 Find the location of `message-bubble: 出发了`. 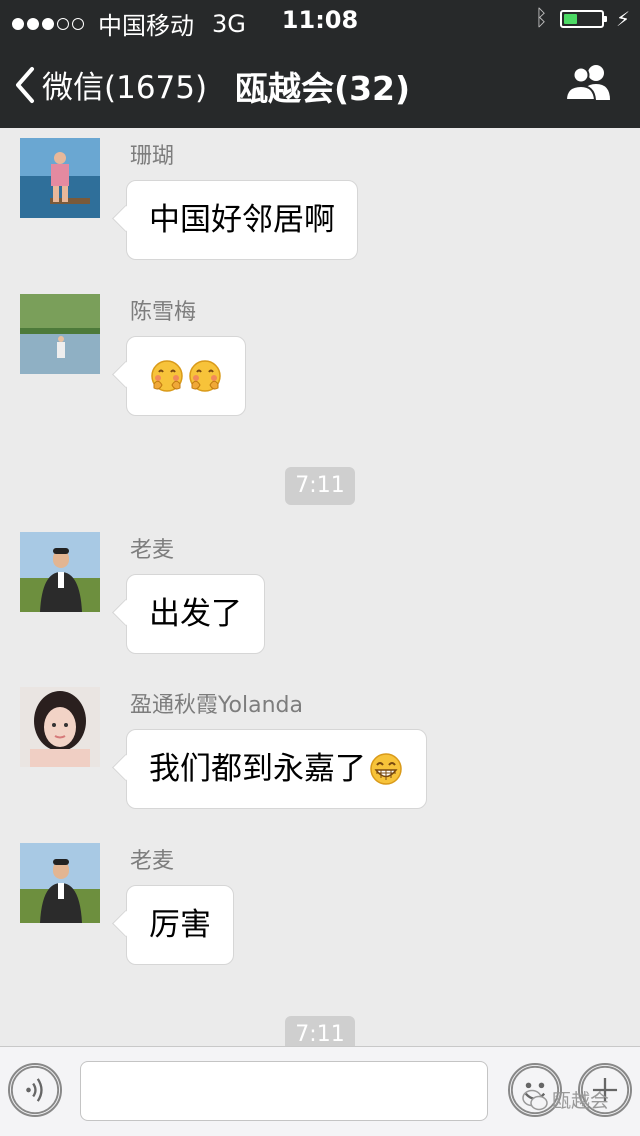

message-bubble: 出发了 is located at coordinates (195, 614).